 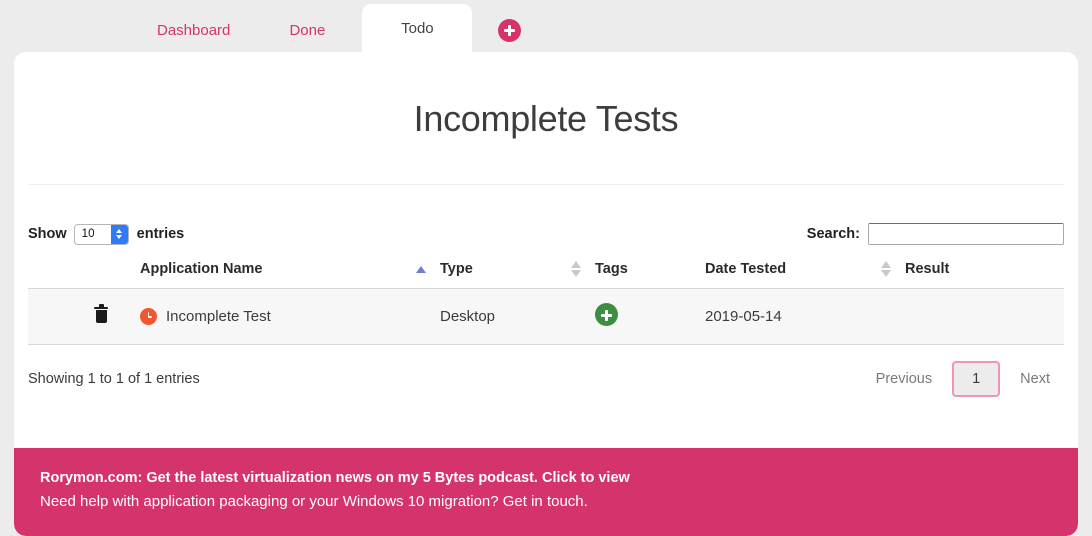 I want to click on row-delete-cell, so click(x=84, y=316).